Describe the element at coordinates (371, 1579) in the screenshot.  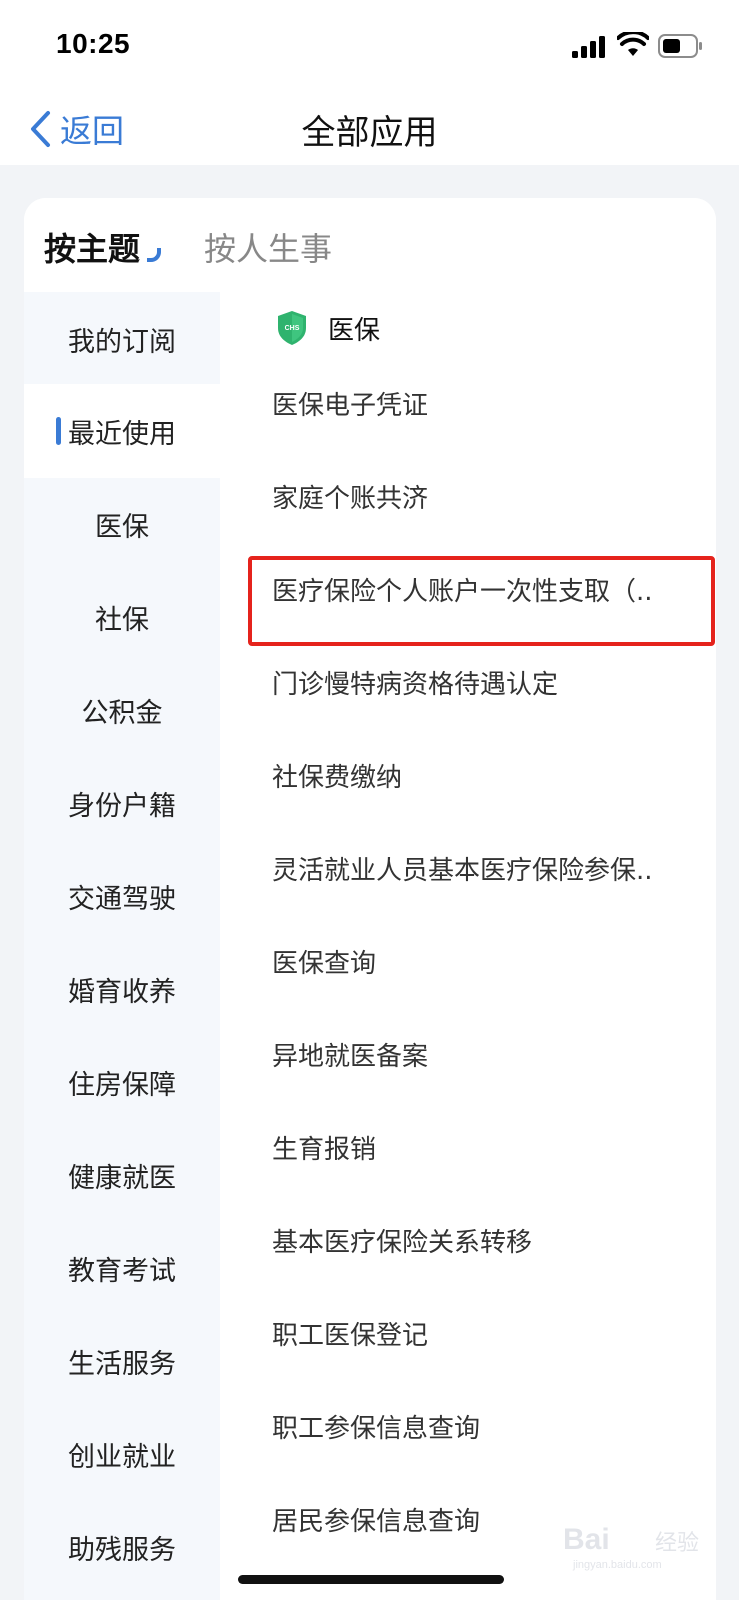
I see `home-indicator` at that location.